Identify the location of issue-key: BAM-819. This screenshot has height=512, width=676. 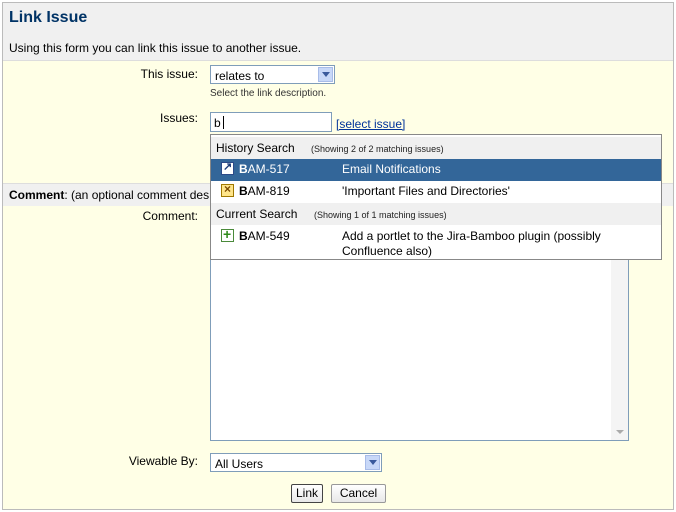
(264, 191).